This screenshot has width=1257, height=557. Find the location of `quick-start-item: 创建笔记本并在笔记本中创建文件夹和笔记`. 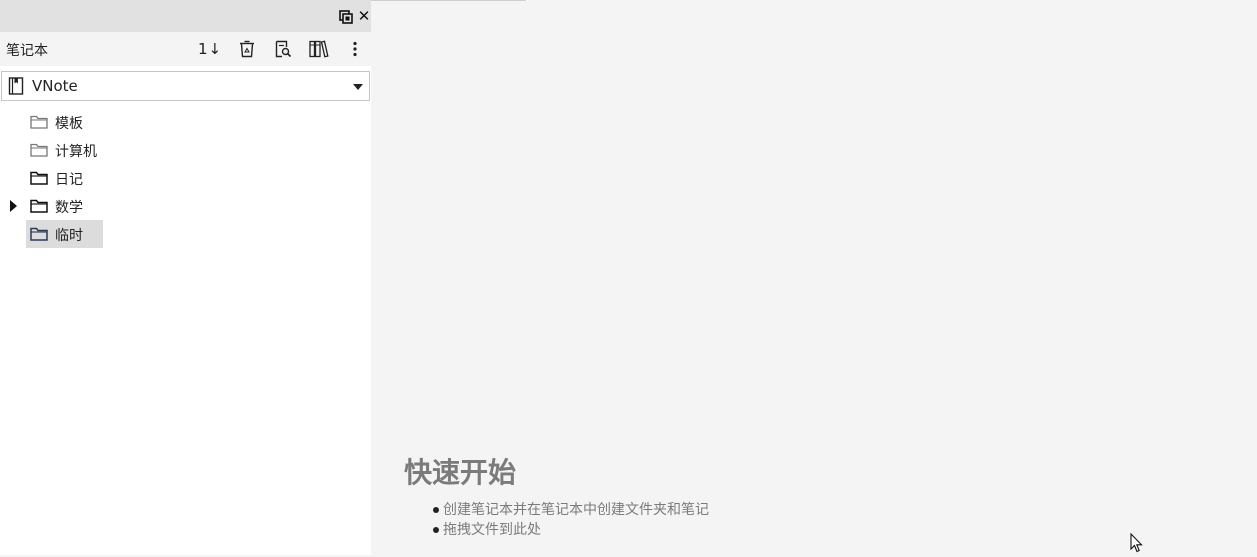

quick-start-item: 创建笔记本并在笔记本中创建文件夹和笔记 is located at coordinates (571, 510).